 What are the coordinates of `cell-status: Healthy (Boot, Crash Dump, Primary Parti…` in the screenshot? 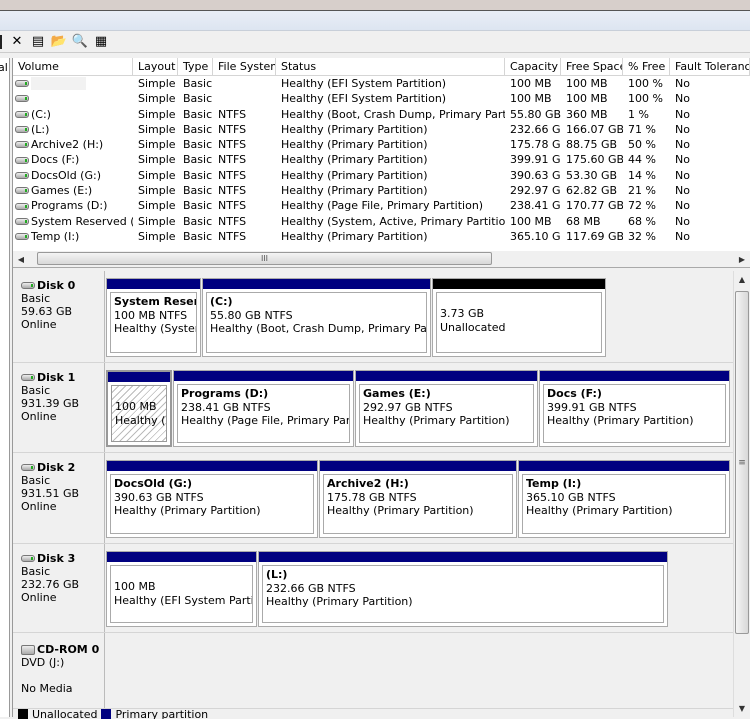 It's located at (393, 114).